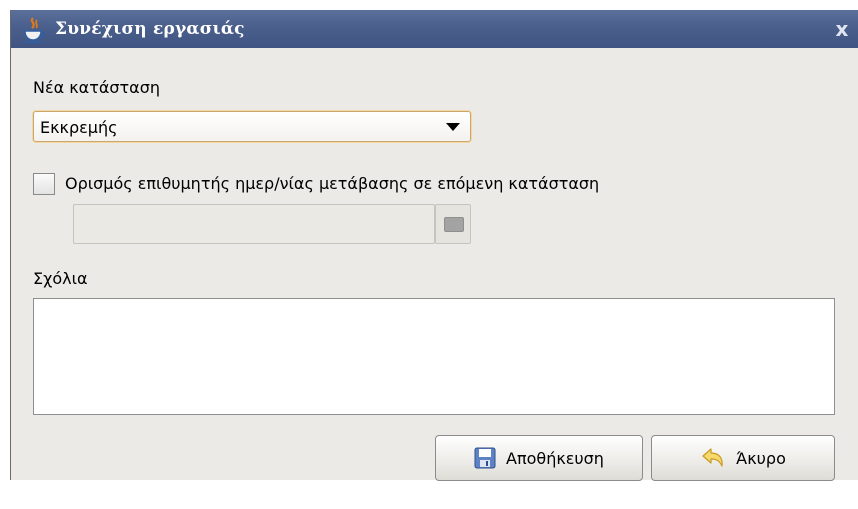  Describe the element at coordinates (485, 458) in the screenshot. I see `floppy-disk-icon` at that location.